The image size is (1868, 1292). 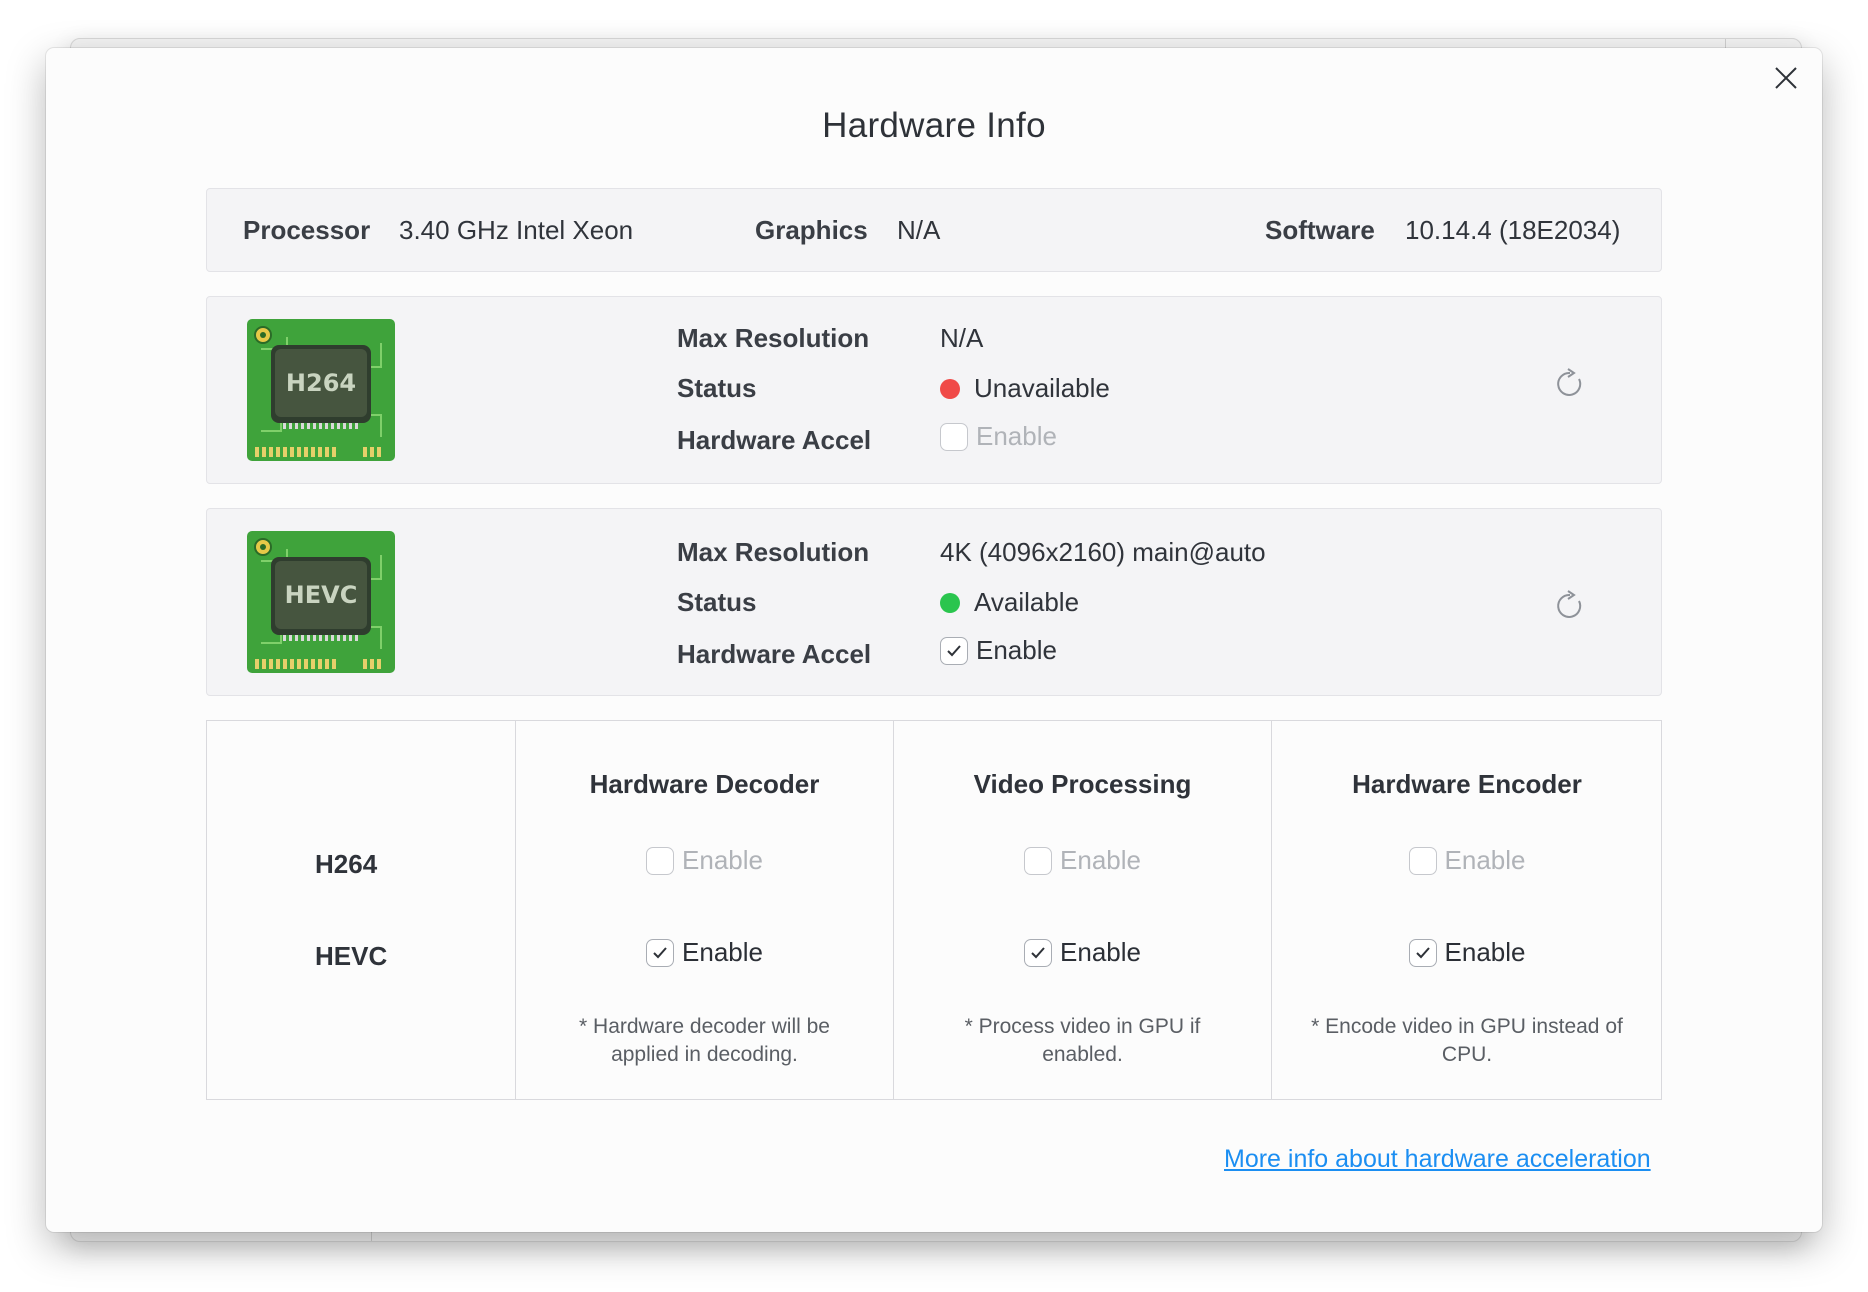 I want to click on status-value: Available, so click(x=1009, y=602).